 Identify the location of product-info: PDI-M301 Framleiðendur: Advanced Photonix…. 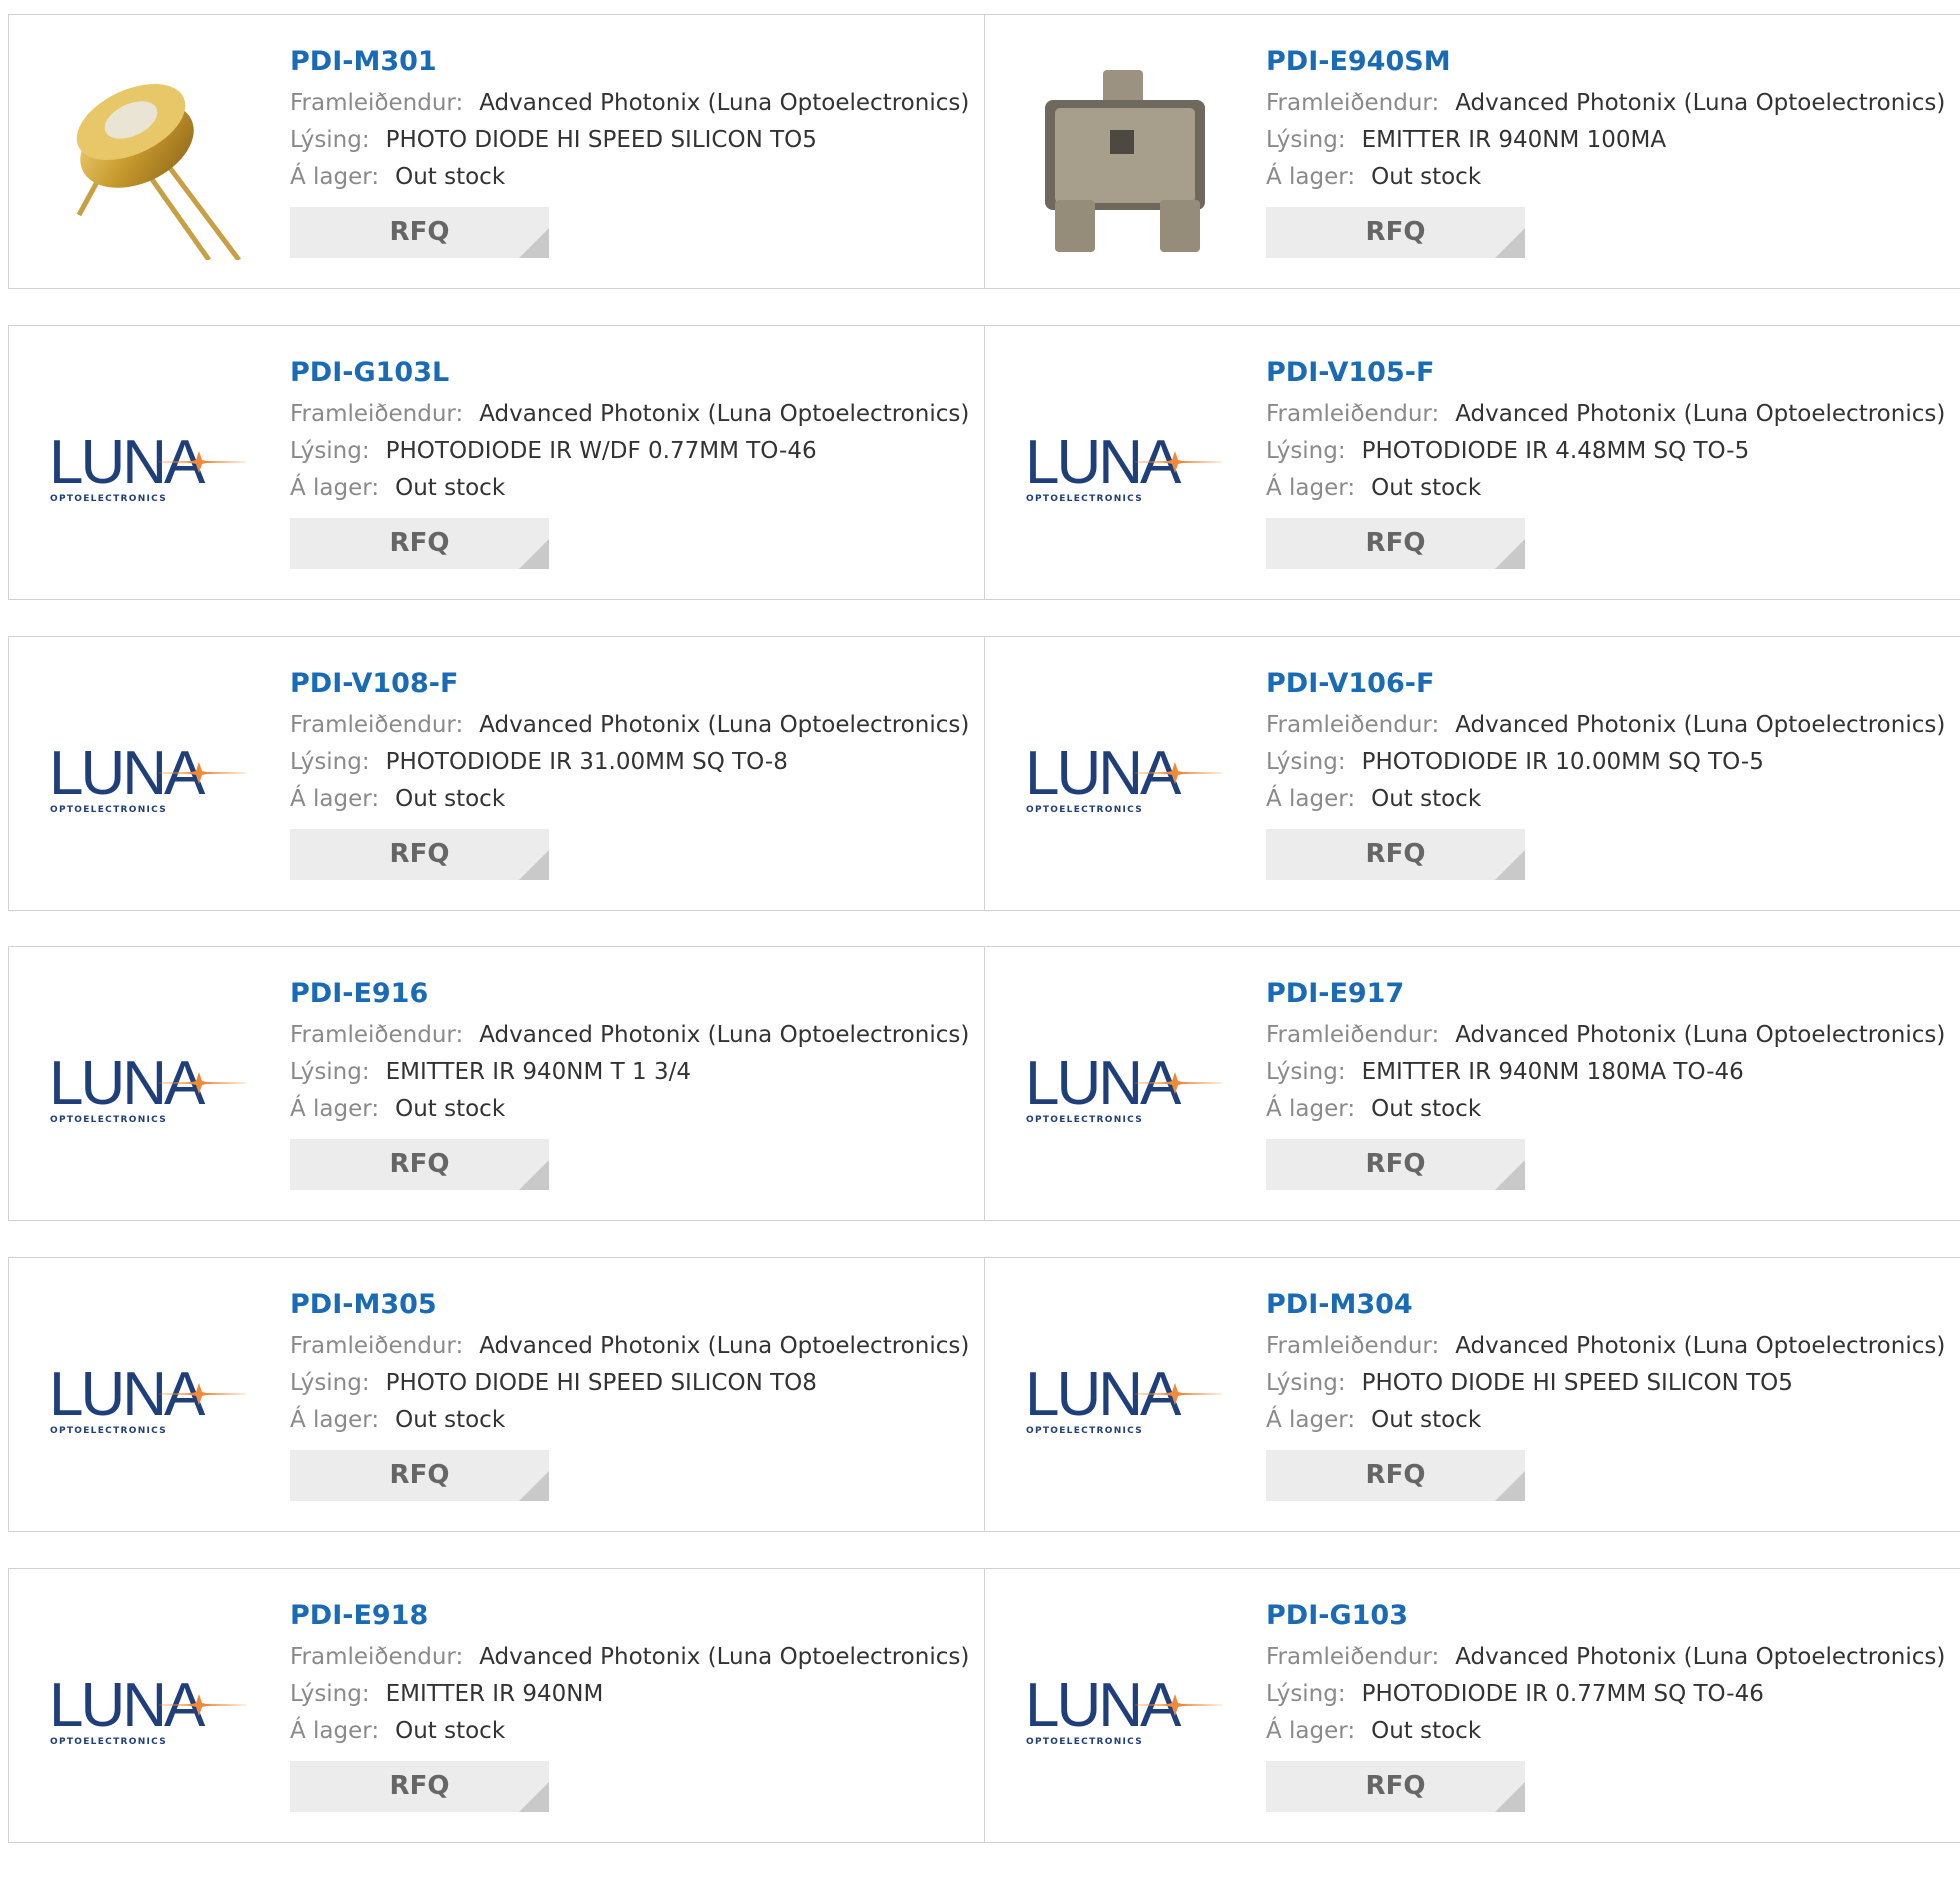
(629, 151).